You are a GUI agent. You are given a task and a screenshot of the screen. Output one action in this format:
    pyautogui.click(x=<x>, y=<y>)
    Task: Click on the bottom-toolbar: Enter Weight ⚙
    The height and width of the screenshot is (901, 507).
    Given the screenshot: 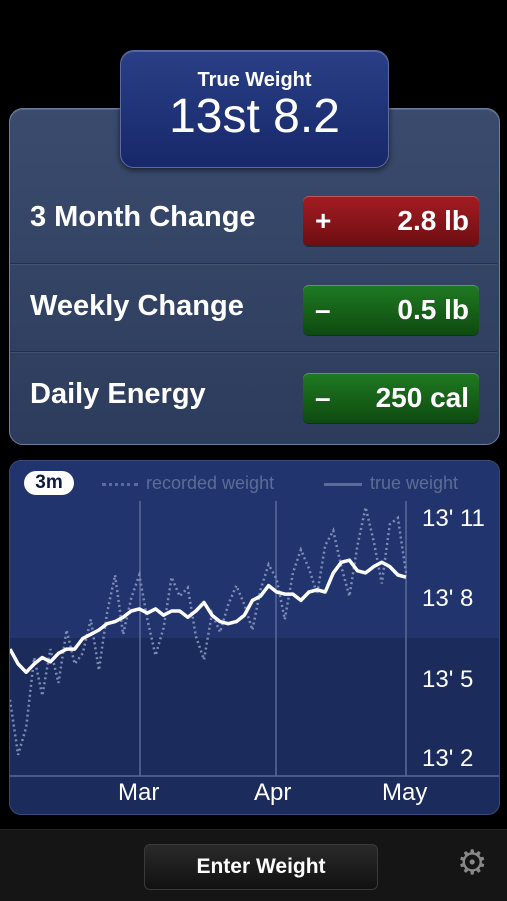 What is the action you would take?
    pyautogui.click(x=253, y=865)
    